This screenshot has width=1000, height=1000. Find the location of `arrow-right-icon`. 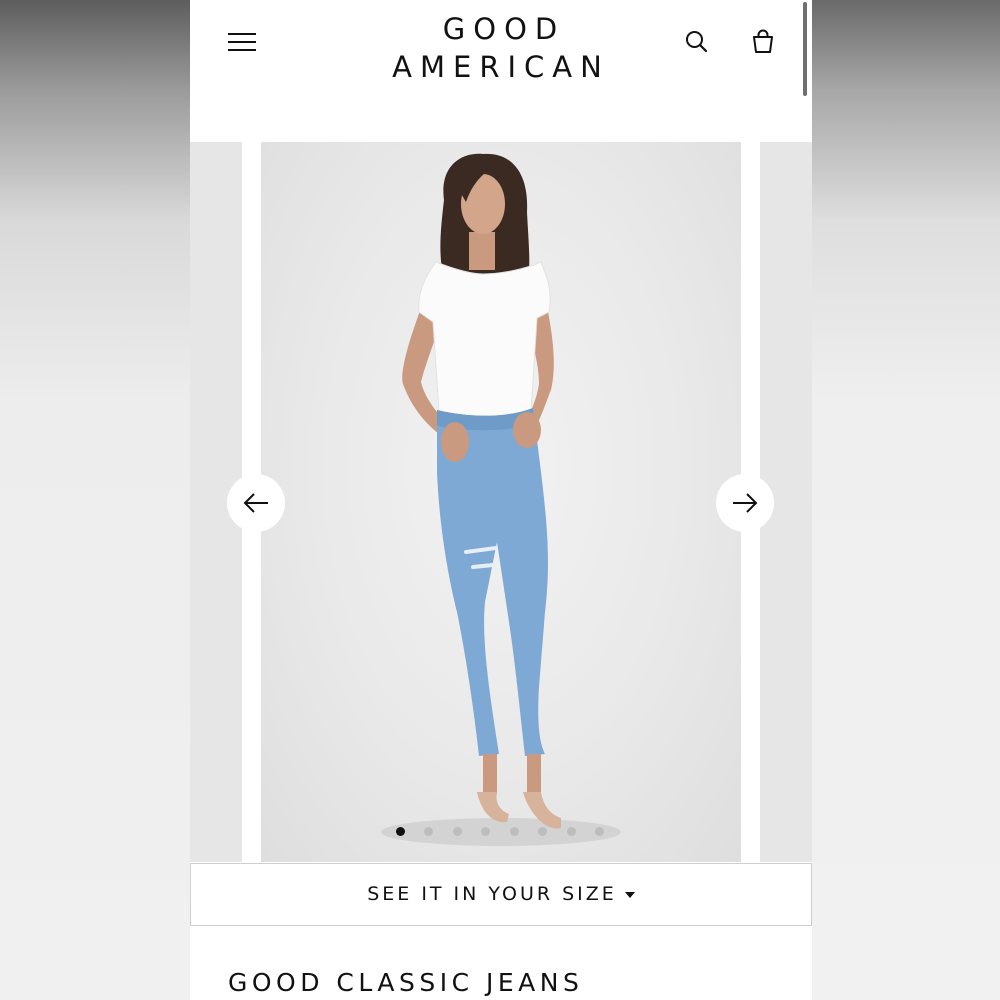

arrow-right-icon is located at coordinates (745, 503).